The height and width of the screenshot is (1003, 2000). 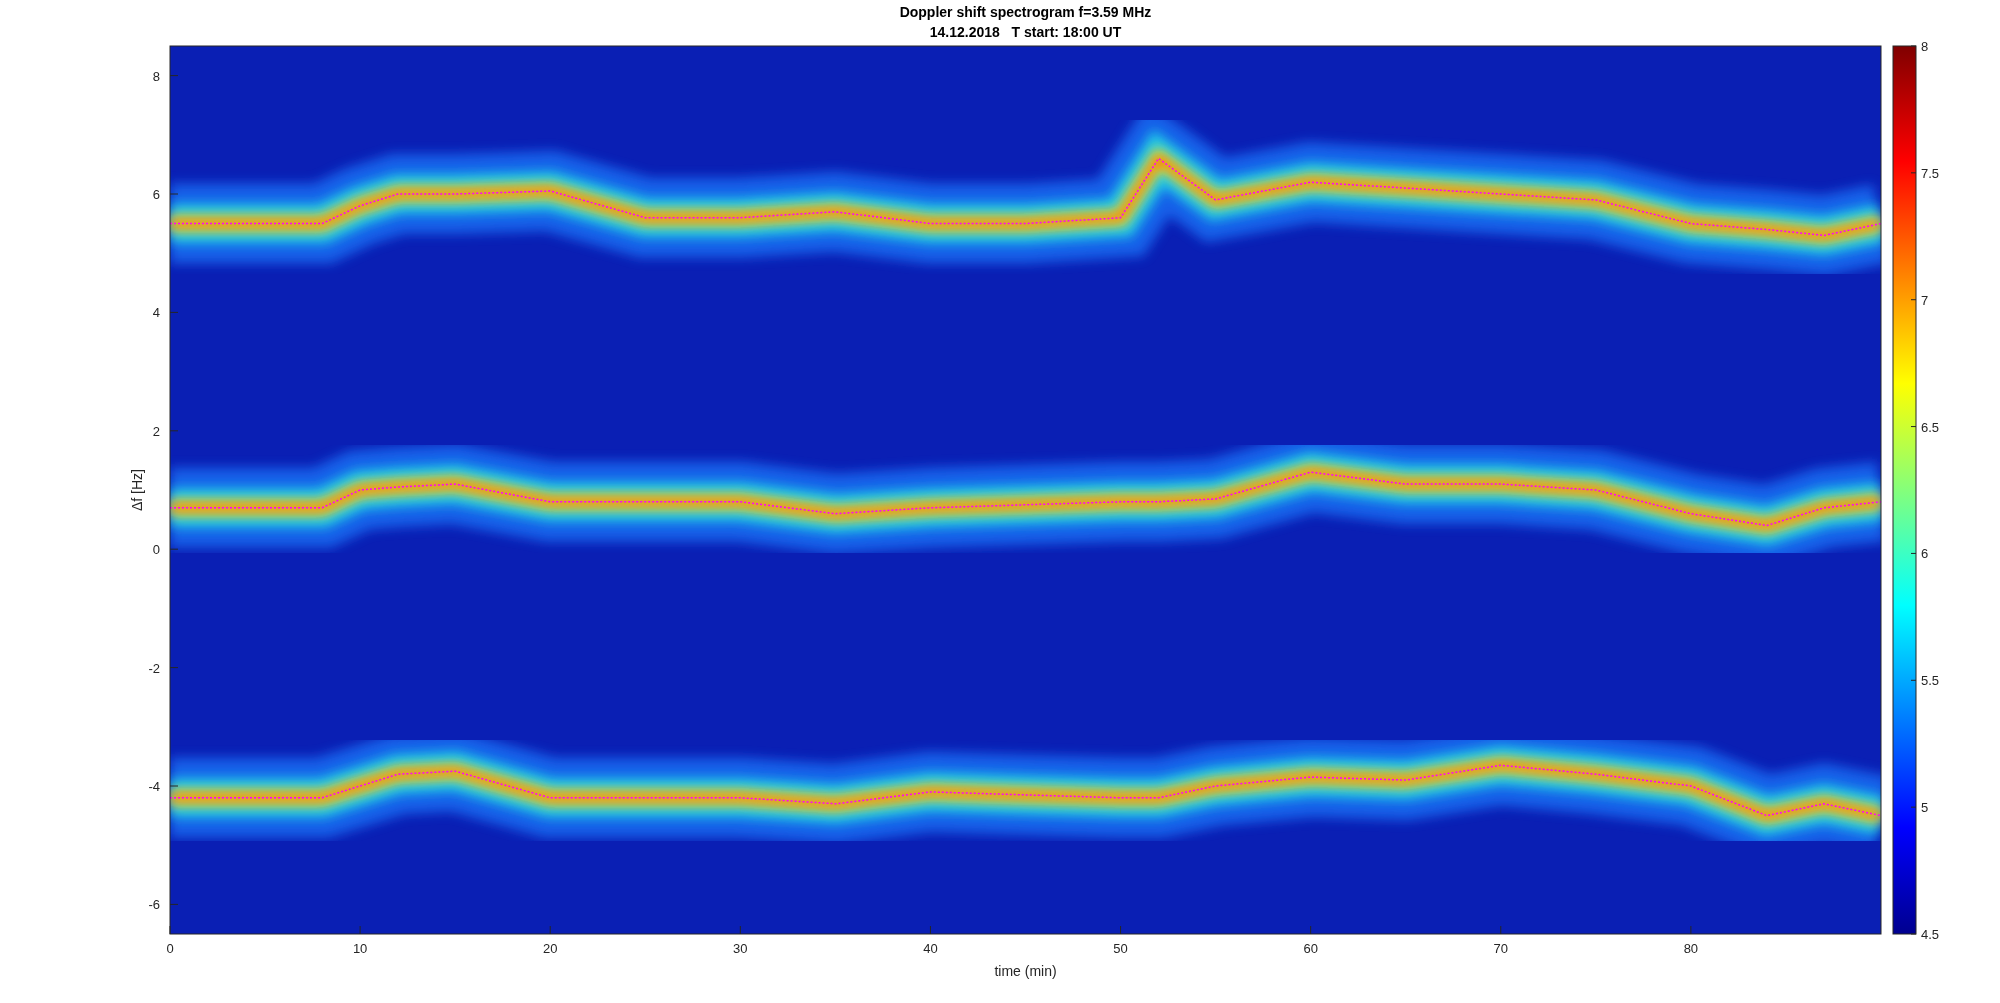 I want to click on colorbar-tick-label: 6, so click(x=1925, y=554).